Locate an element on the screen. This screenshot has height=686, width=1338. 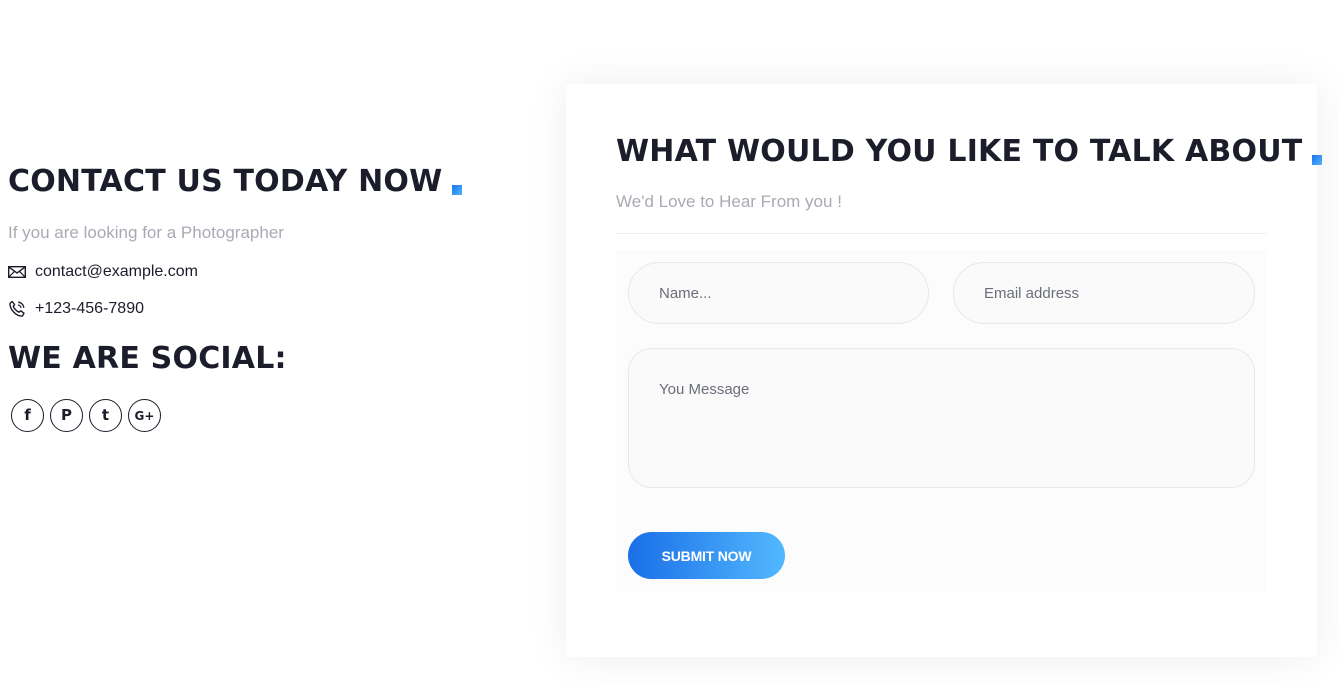
facebook-button: f is located at coordinates (27, 415).